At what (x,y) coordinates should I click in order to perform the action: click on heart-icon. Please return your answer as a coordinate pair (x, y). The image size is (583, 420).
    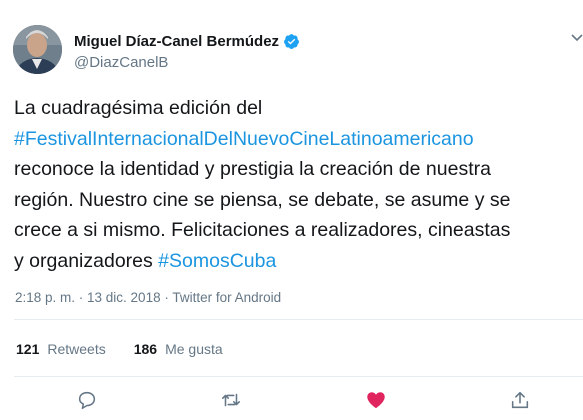
    Looking at the image, I should click on (376, 400).